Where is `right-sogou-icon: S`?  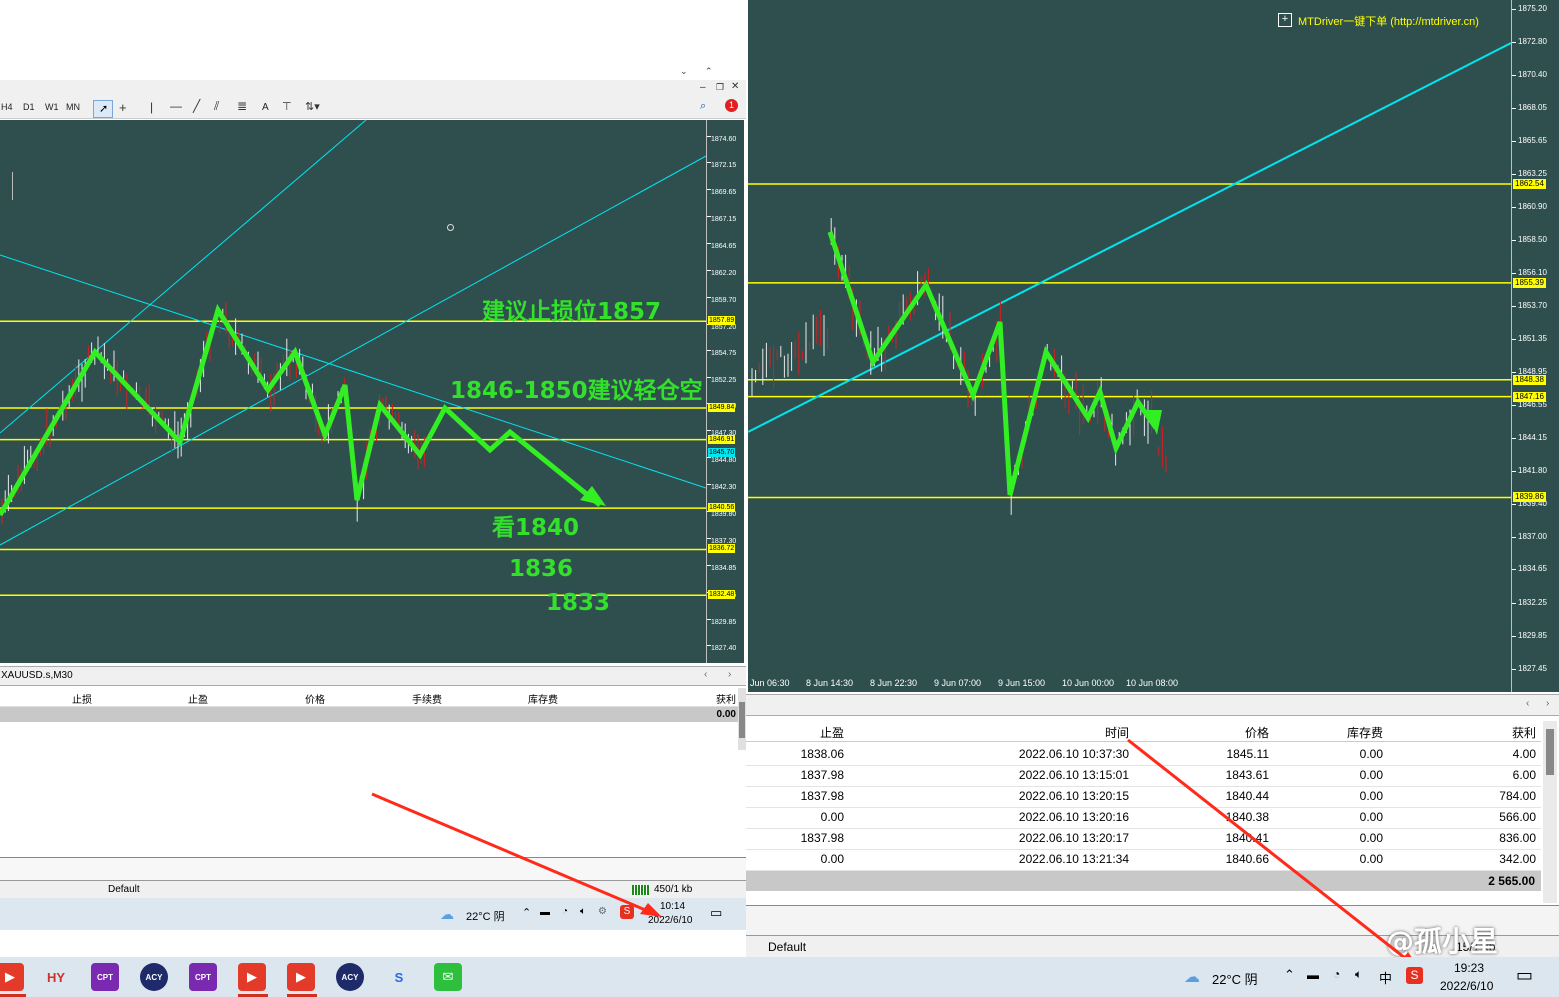 right-sogou-icon: S is located at coordinates (1414, 975).